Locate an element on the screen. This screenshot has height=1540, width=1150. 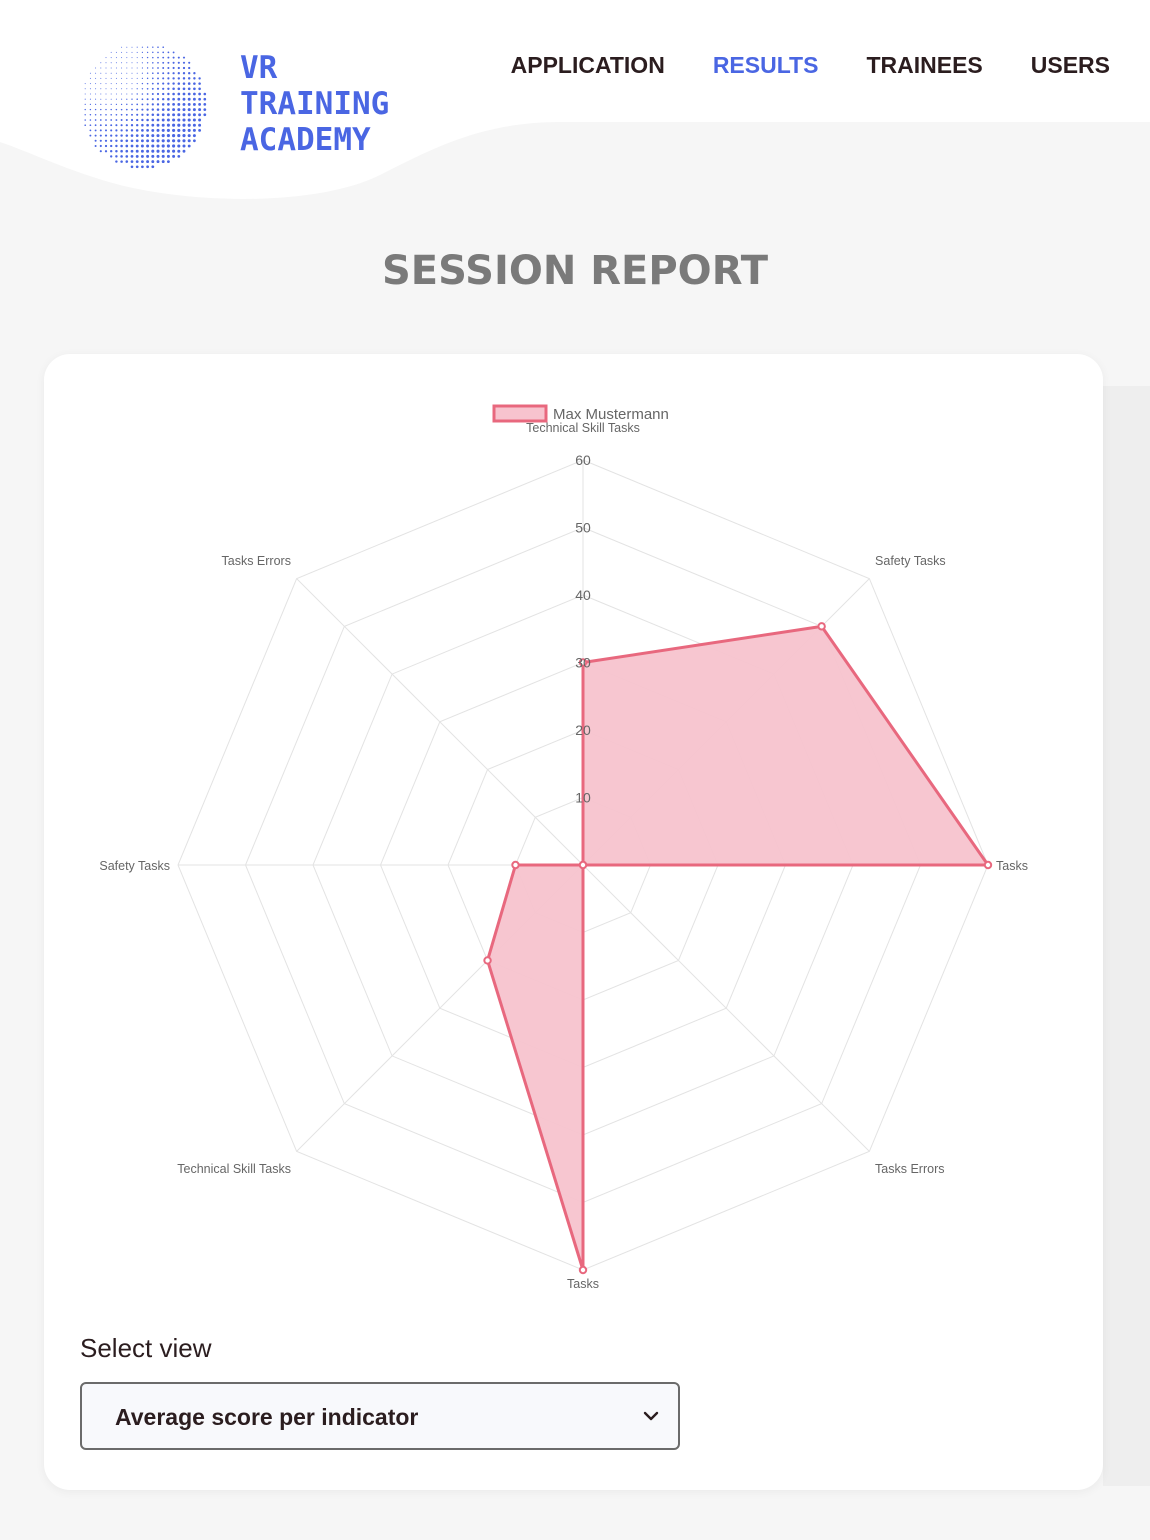
nav-results: RESULTS is located at coordinates (766, 65).